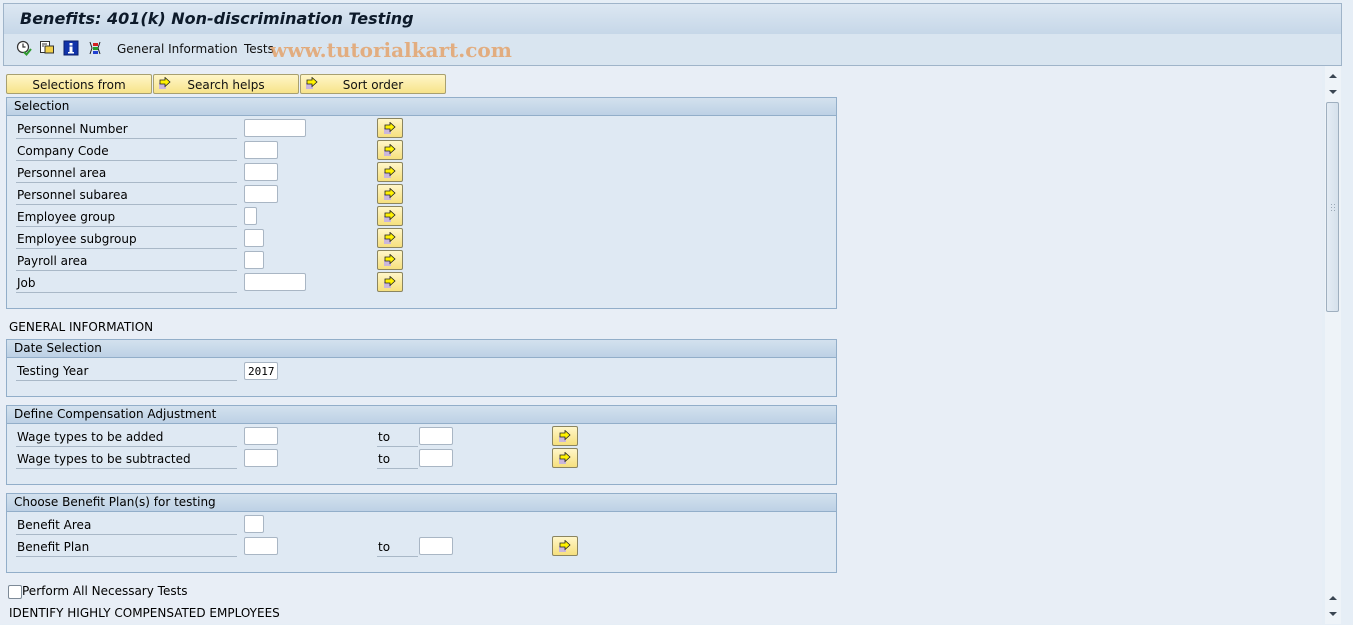 This screenshot has height=625, width=1353. I want to click on wage-types-added-label: Wage types to be added, so click(126, 437).